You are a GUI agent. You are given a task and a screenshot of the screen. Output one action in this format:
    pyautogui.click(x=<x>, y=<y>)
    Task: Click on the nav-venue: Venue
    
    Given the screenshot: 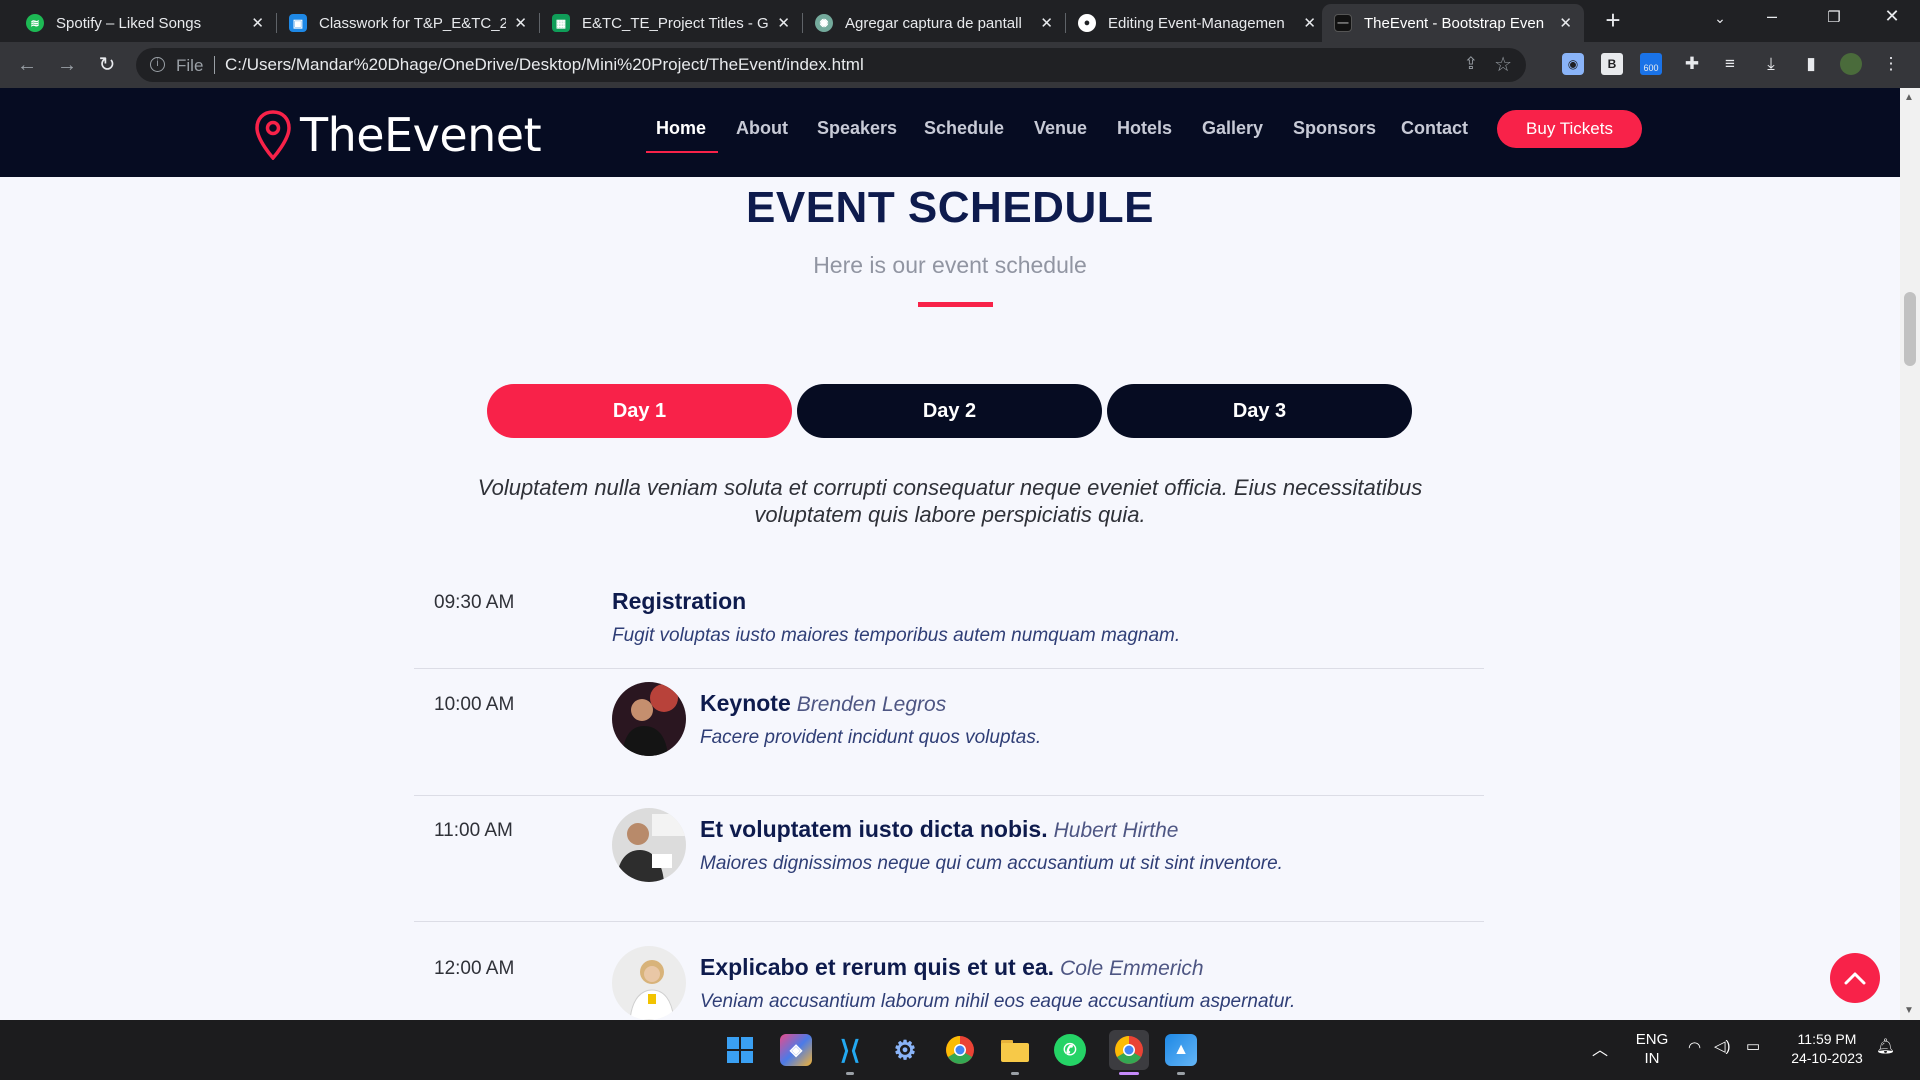 What is the action you would take?
    pyautogui.click(x=1060, y=128)
    